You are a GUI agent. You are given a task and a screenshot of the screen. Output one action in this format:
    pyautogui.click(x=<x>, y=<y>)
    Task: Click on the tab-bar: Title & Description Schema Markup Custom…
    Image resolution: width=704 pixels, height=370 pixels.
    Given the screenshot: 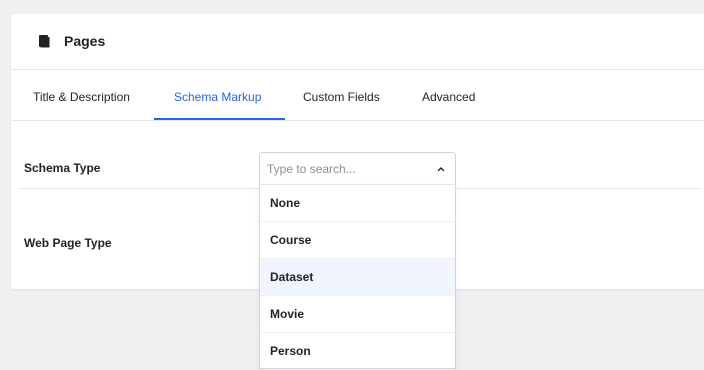 What is the action you would take?
    pyautogui.click(x=357, y=95)
    